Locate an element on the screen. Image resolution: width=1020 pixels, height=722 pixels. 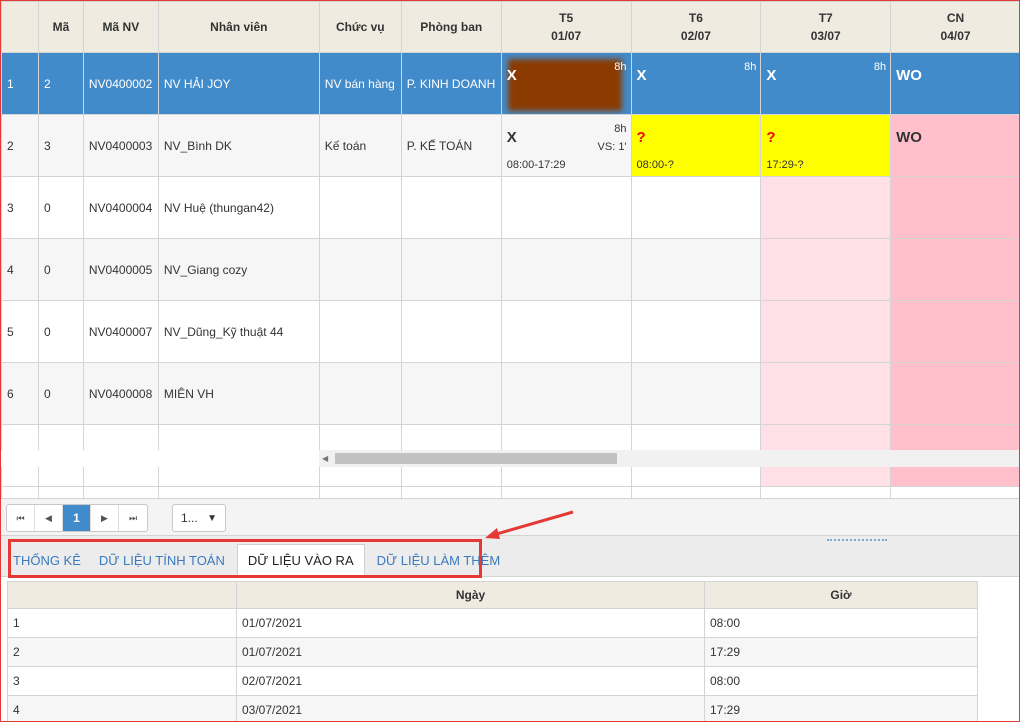
io-cell-time: 08:00 is located at coordinates (841, 623).